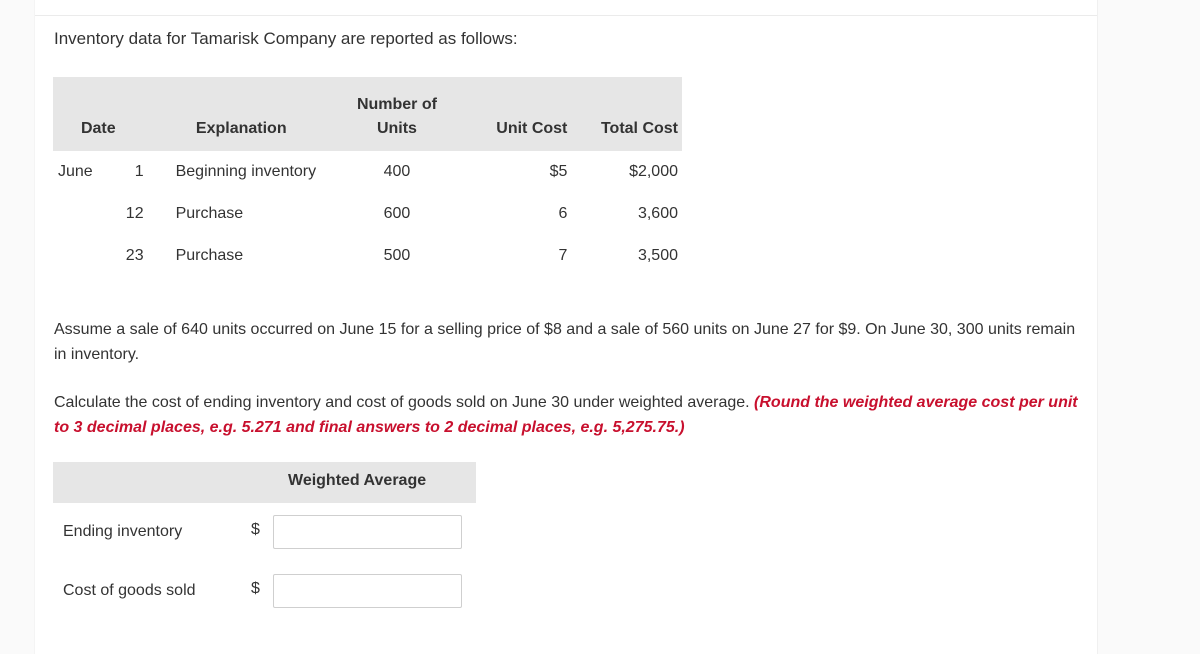 The height and width of the screenshot is (654, 1200). Describe the element at coordinates (129, 590) in the screenshot. I see `cogs-label: Cost of goods sold` at that location.